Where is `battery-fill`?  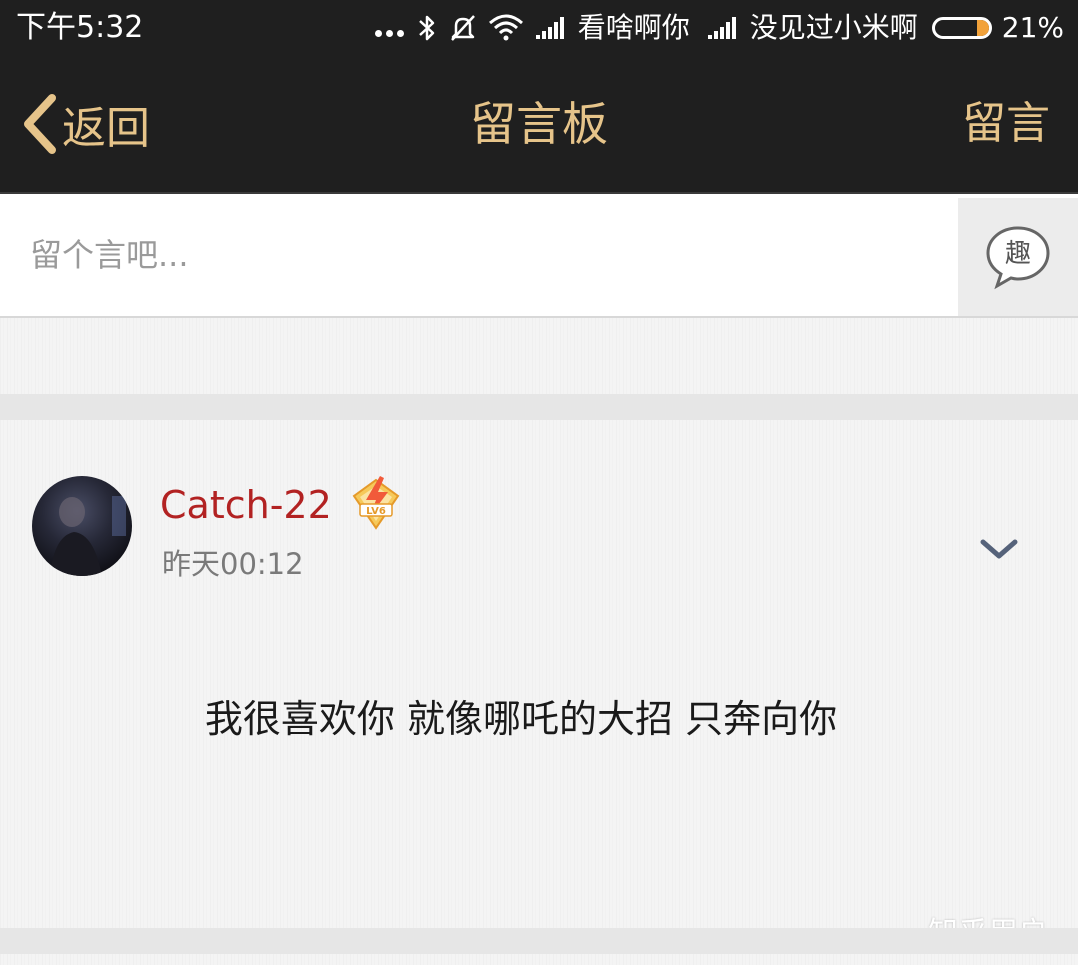 battery-fill is located at coordinates (983, 28).